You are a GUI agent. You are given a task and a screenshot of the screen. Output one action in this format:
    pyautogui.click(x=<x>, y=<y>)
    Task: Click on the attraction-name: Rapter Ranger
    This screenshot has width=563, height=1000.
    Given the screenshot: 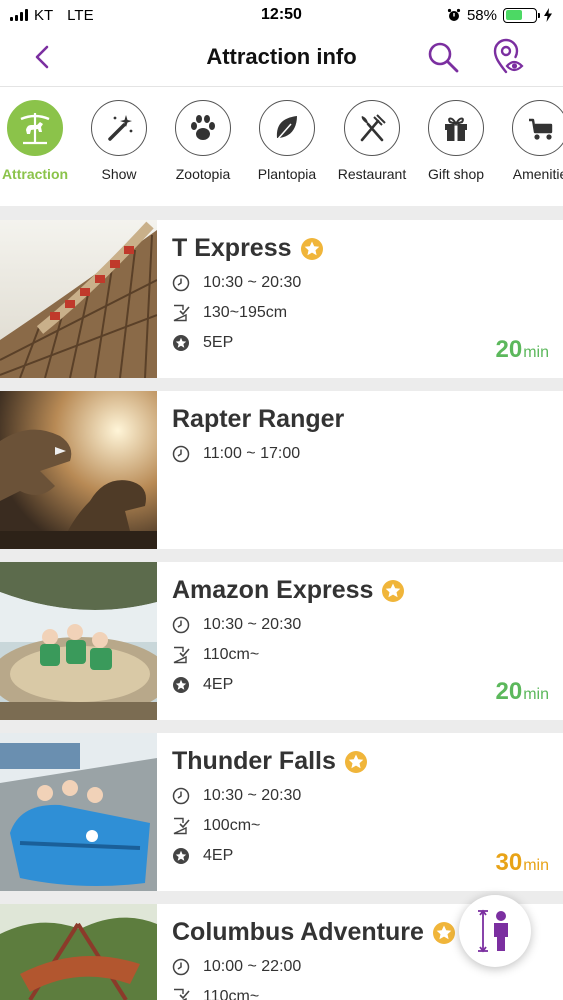 What is the action you would take?
    pyautogui.click(x=258, y=419)
    